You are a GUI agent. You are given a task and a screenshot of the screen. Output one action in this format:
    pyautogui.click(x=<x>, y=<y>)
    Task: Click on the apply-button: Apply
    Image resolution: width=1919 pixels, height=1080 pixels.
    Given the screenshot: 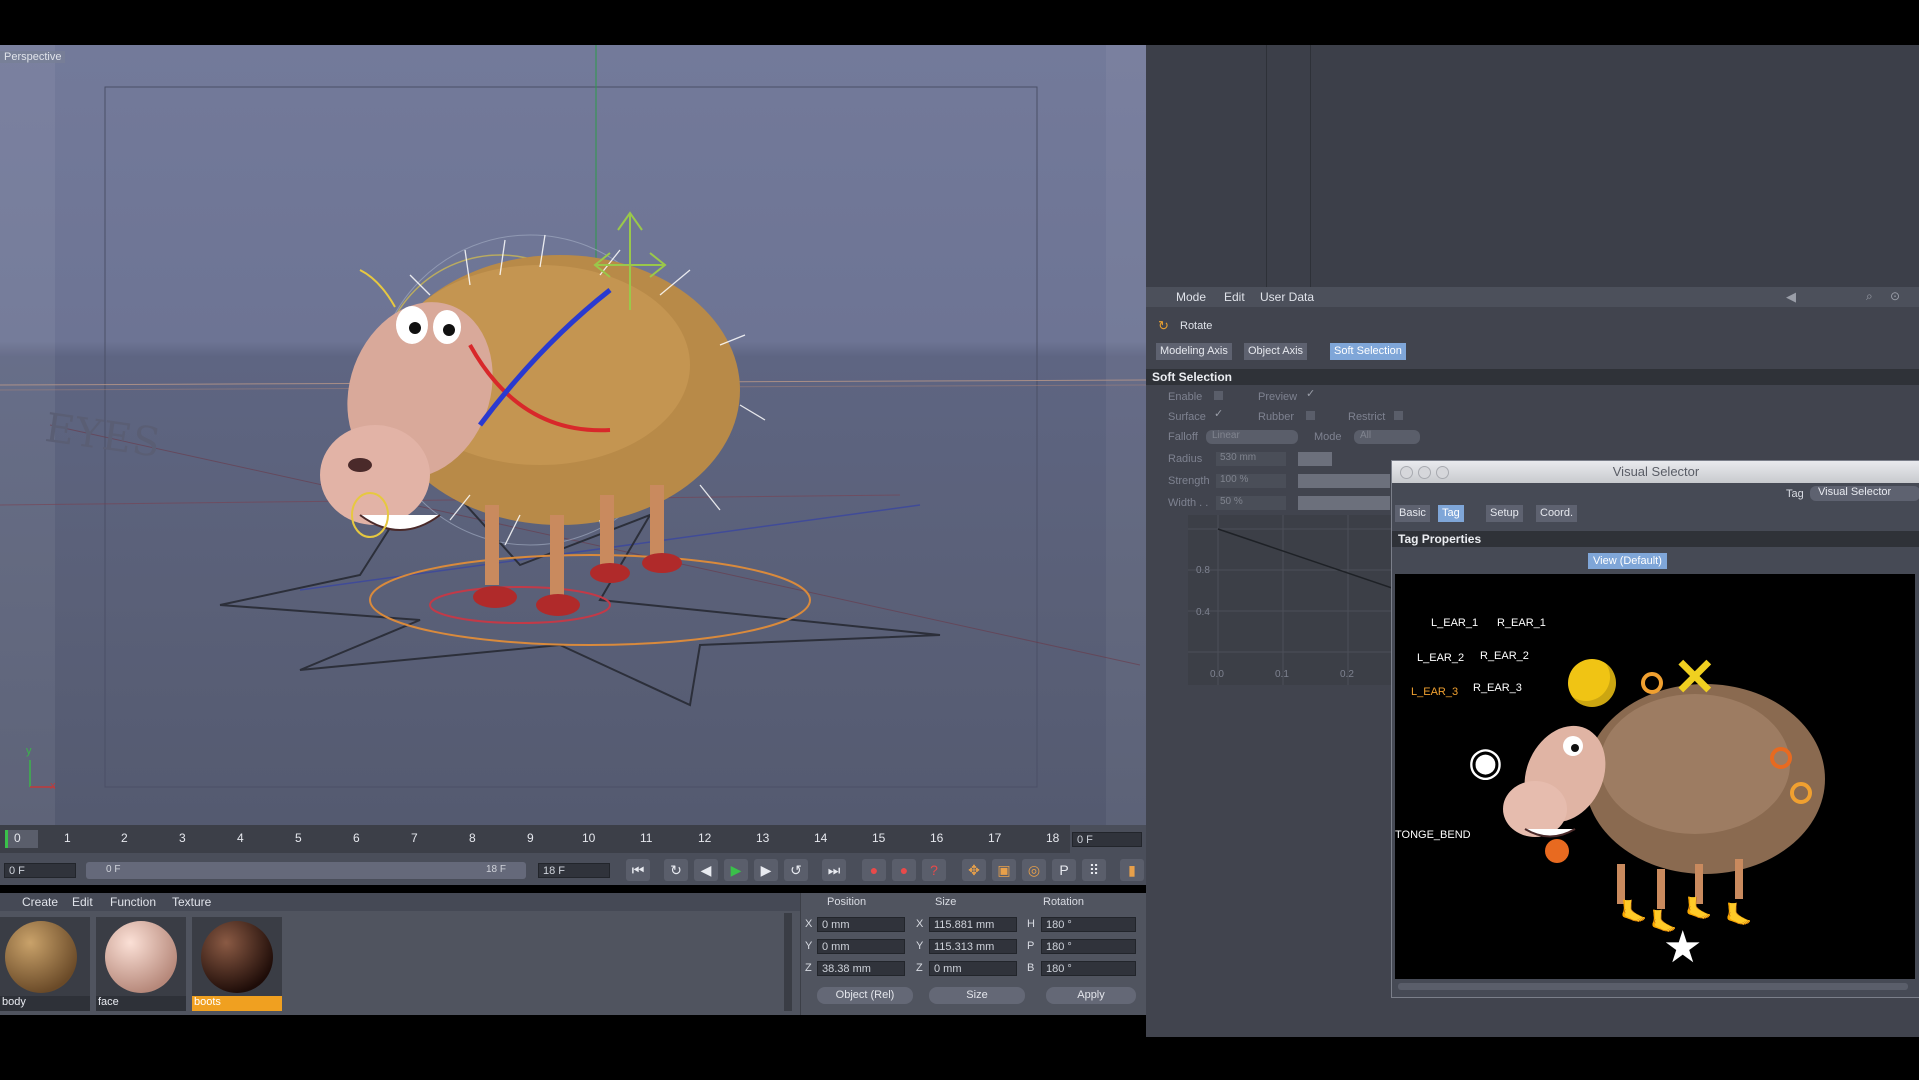 What is the action you would take?
    pyautogui.click(x=1091, y=995)
    